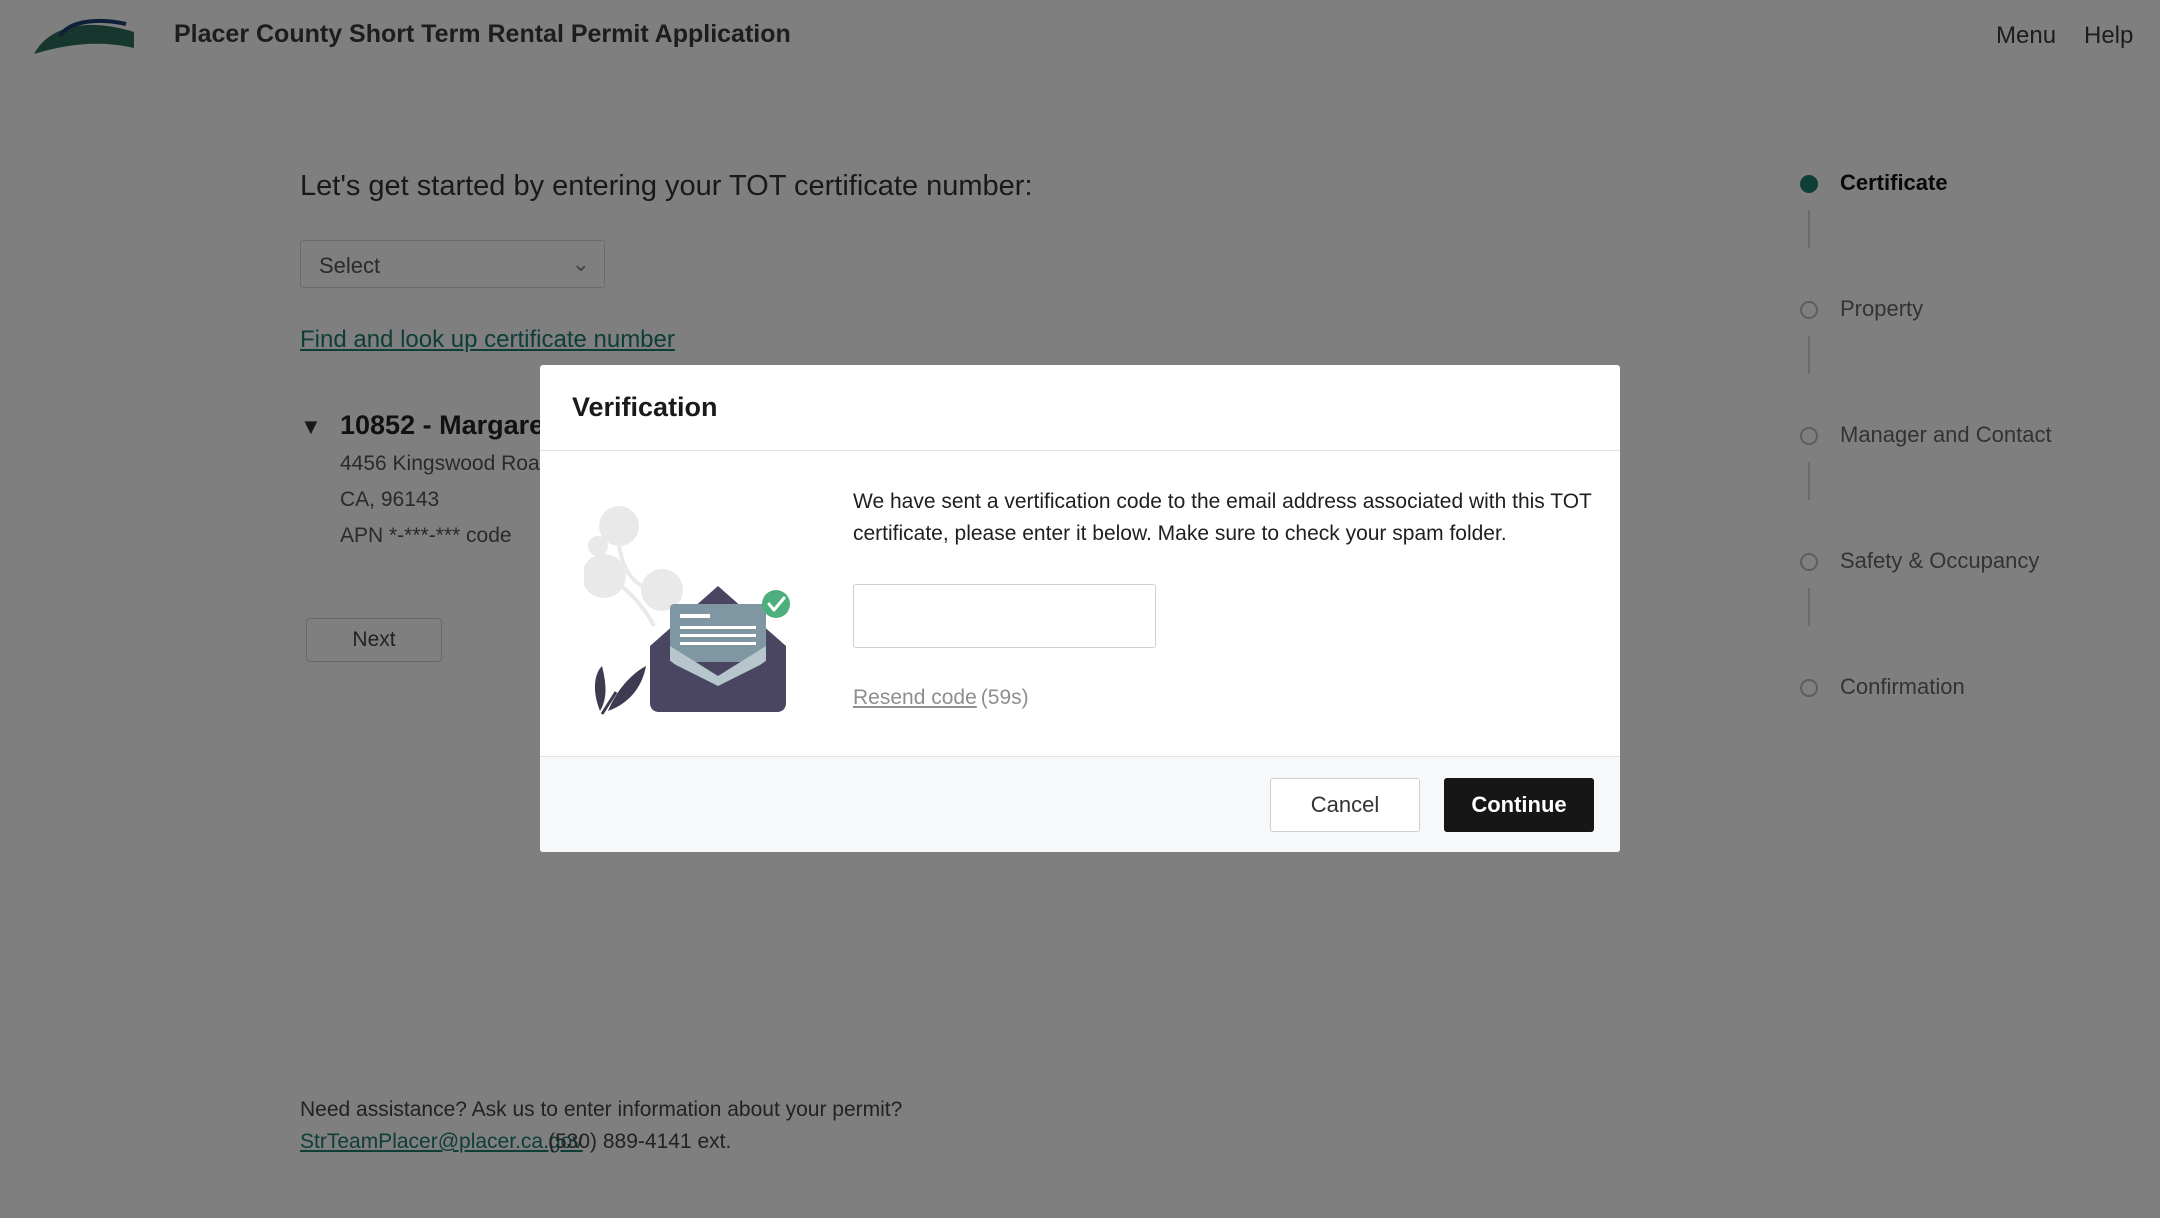 The height and width of the screenshot is (1218, 2160). What do you see at coordinates (1519, 805) in the screenshot?
I see `continue-button: Continue` at bounding box center [1519, 805].